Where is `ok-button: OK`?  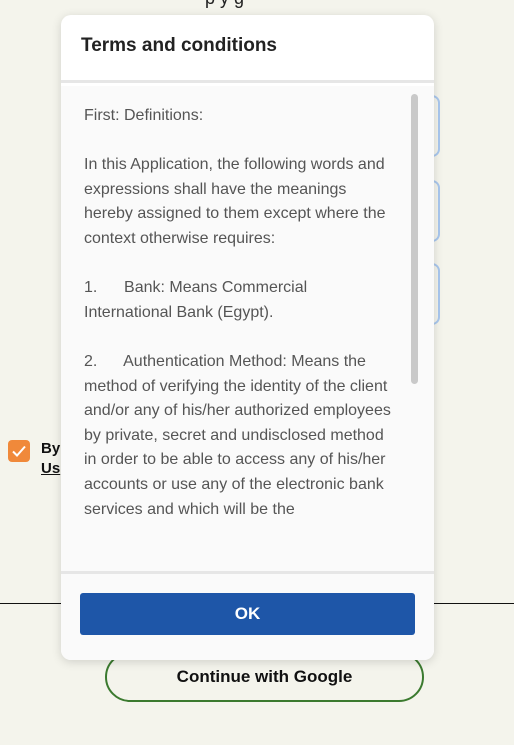 ok-button: OK is located at coordinates (247, 614).